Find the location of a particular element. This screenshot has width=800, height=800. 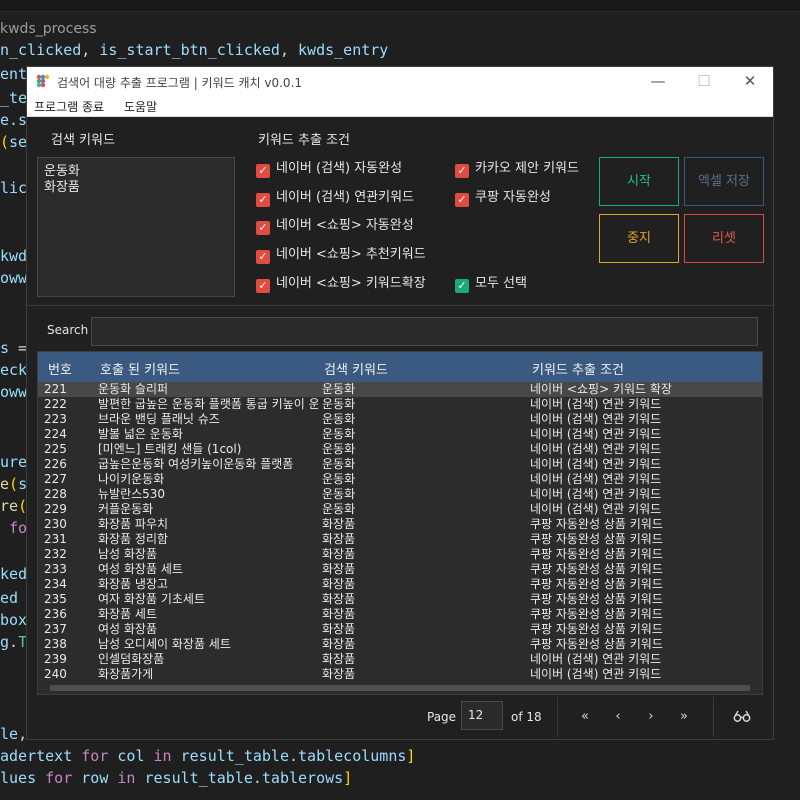

checkbox-naver-shopping-recommended: ✓ 네이버 <쇼핑> 추천키워드 is located at coordinates (341, 253).